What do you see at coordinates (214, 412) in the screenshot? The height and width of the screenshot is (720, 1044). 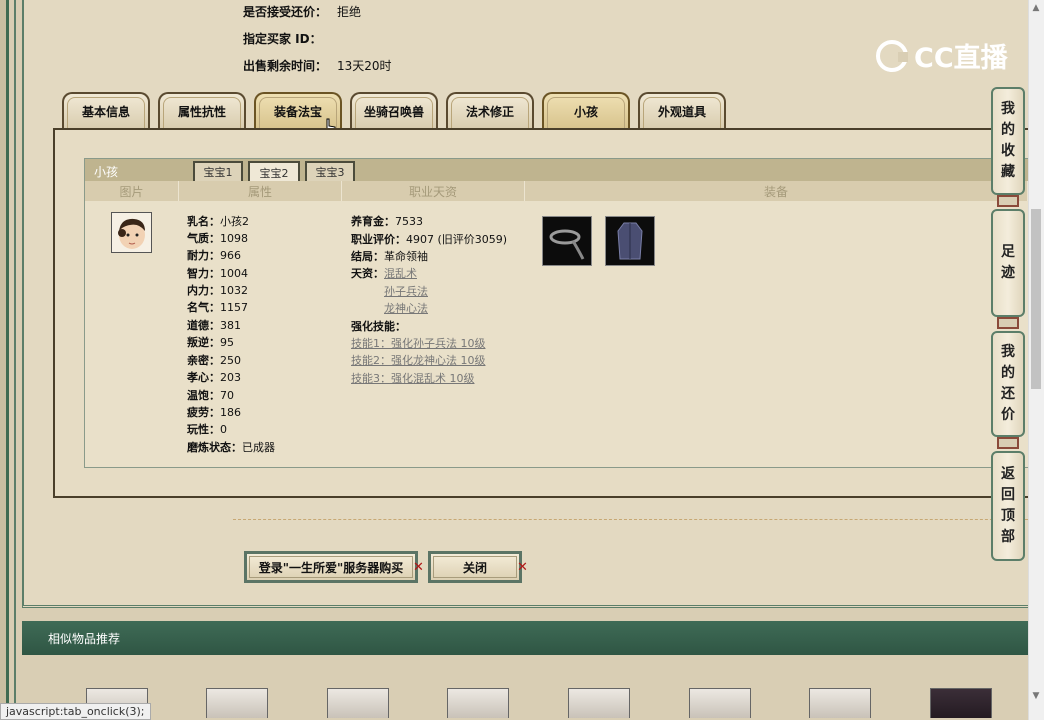 I see `attr-fatigue: 疲劳：186` at bounding box center [214, 412].